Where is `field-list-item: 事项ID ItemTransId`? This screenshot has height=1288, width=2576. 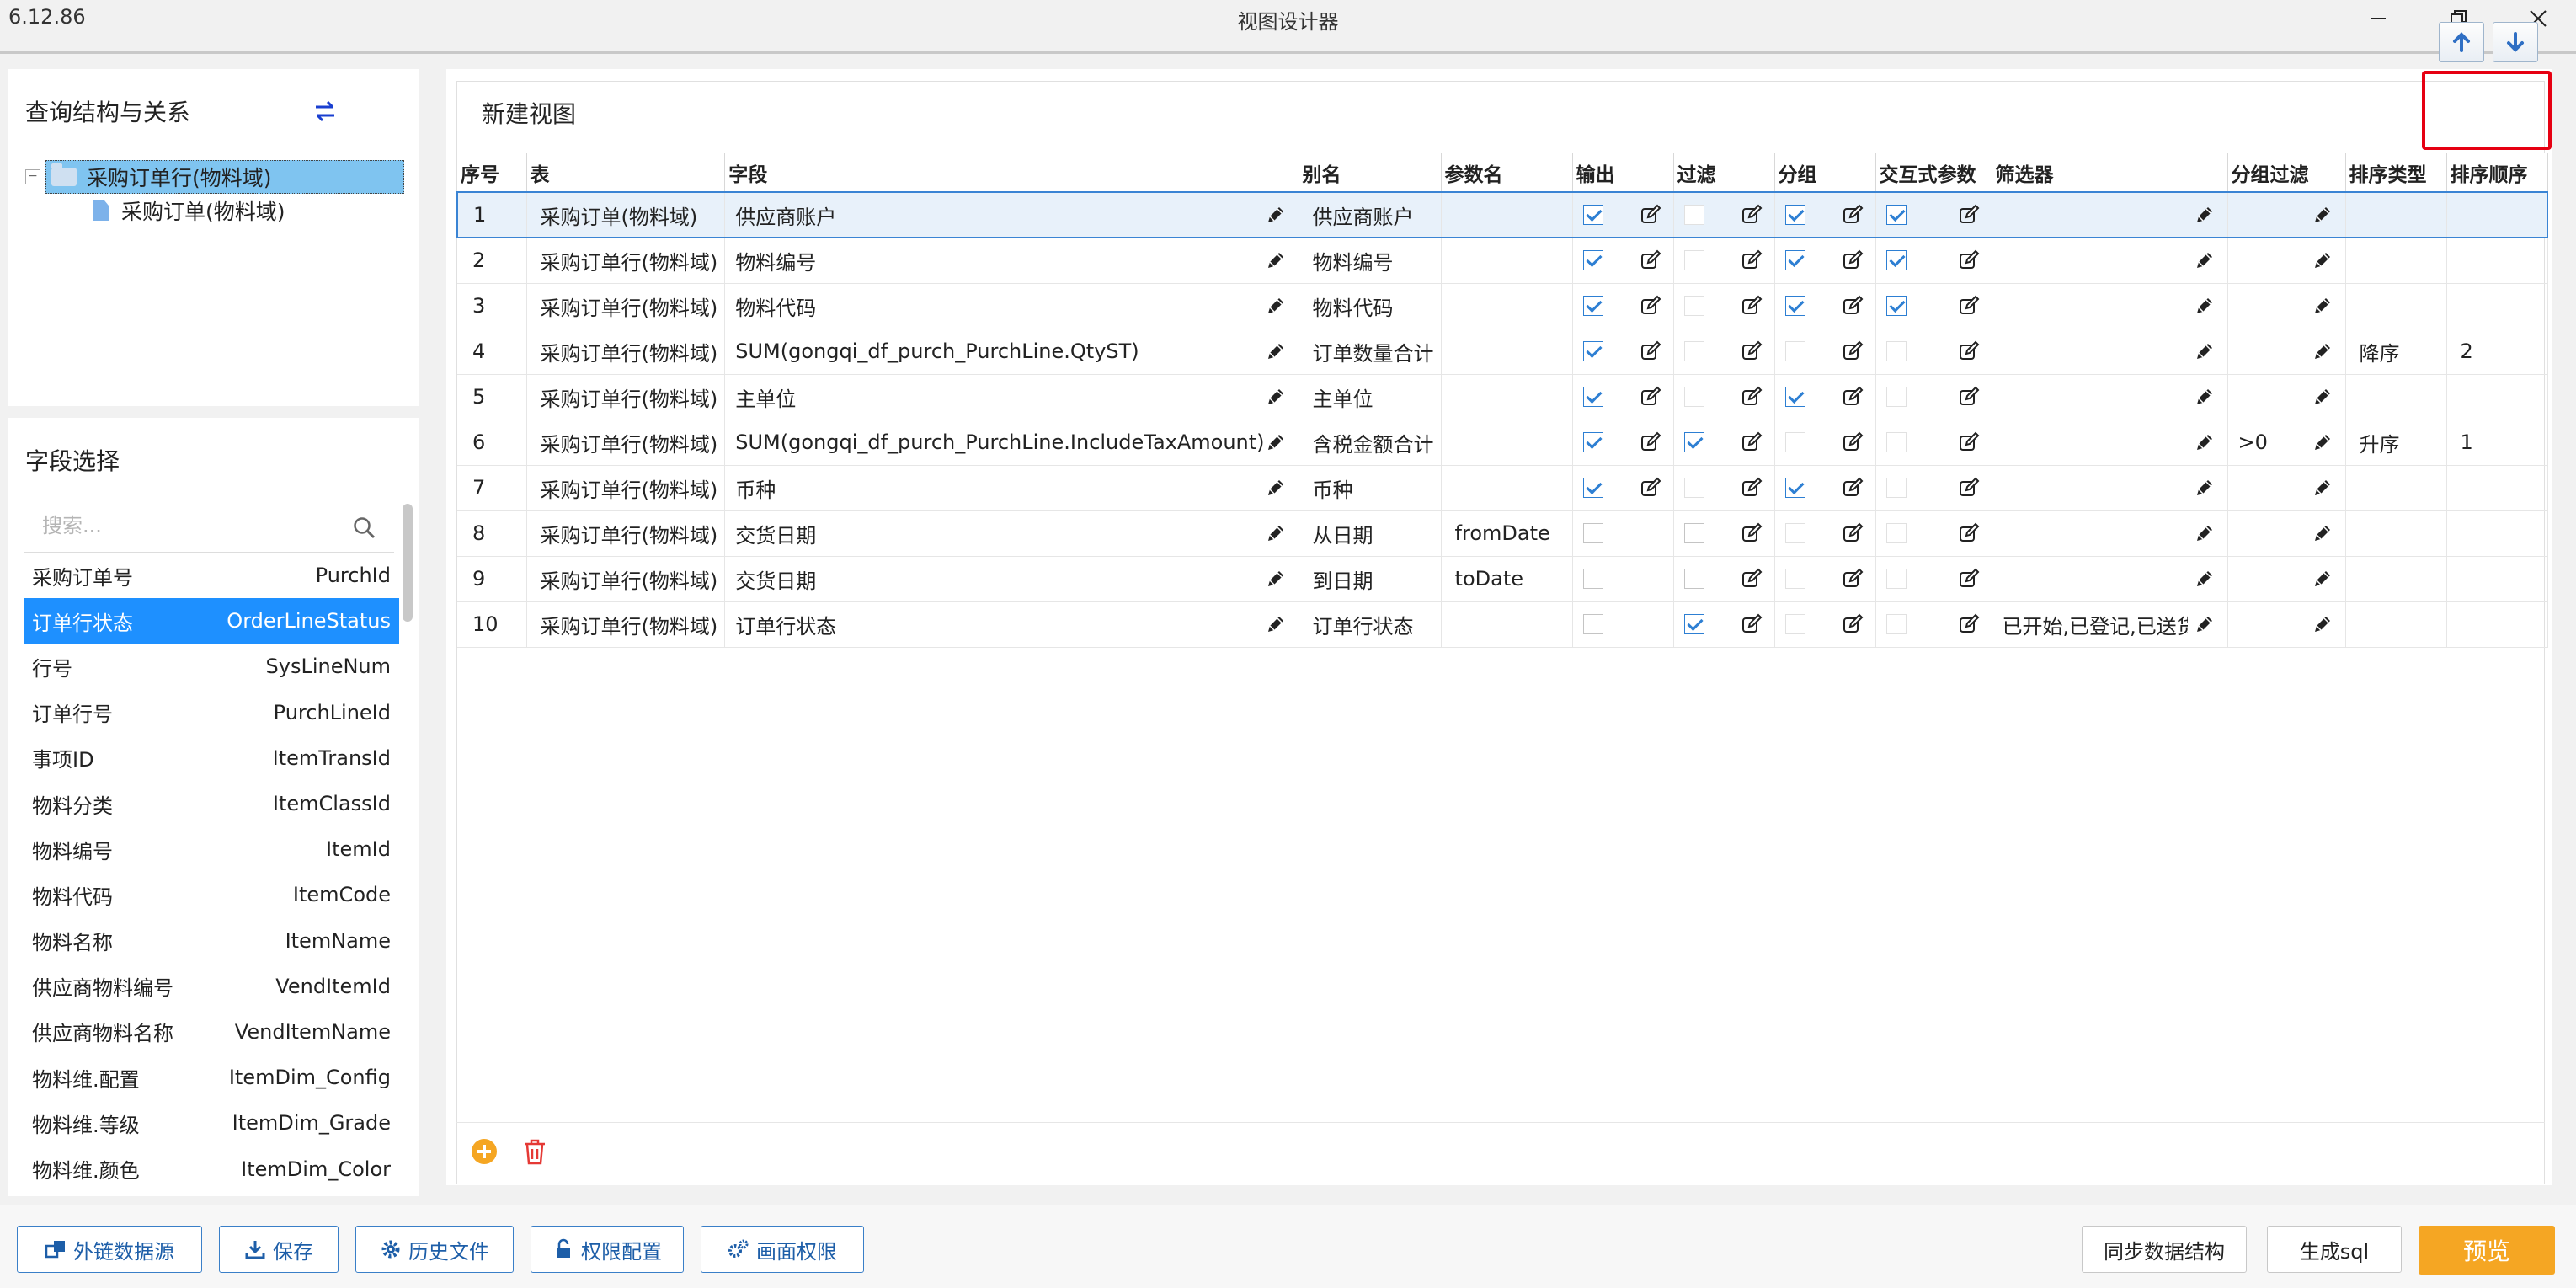
field-list-item: 事项ID ItemTransId is located at coordinates (211, 758).